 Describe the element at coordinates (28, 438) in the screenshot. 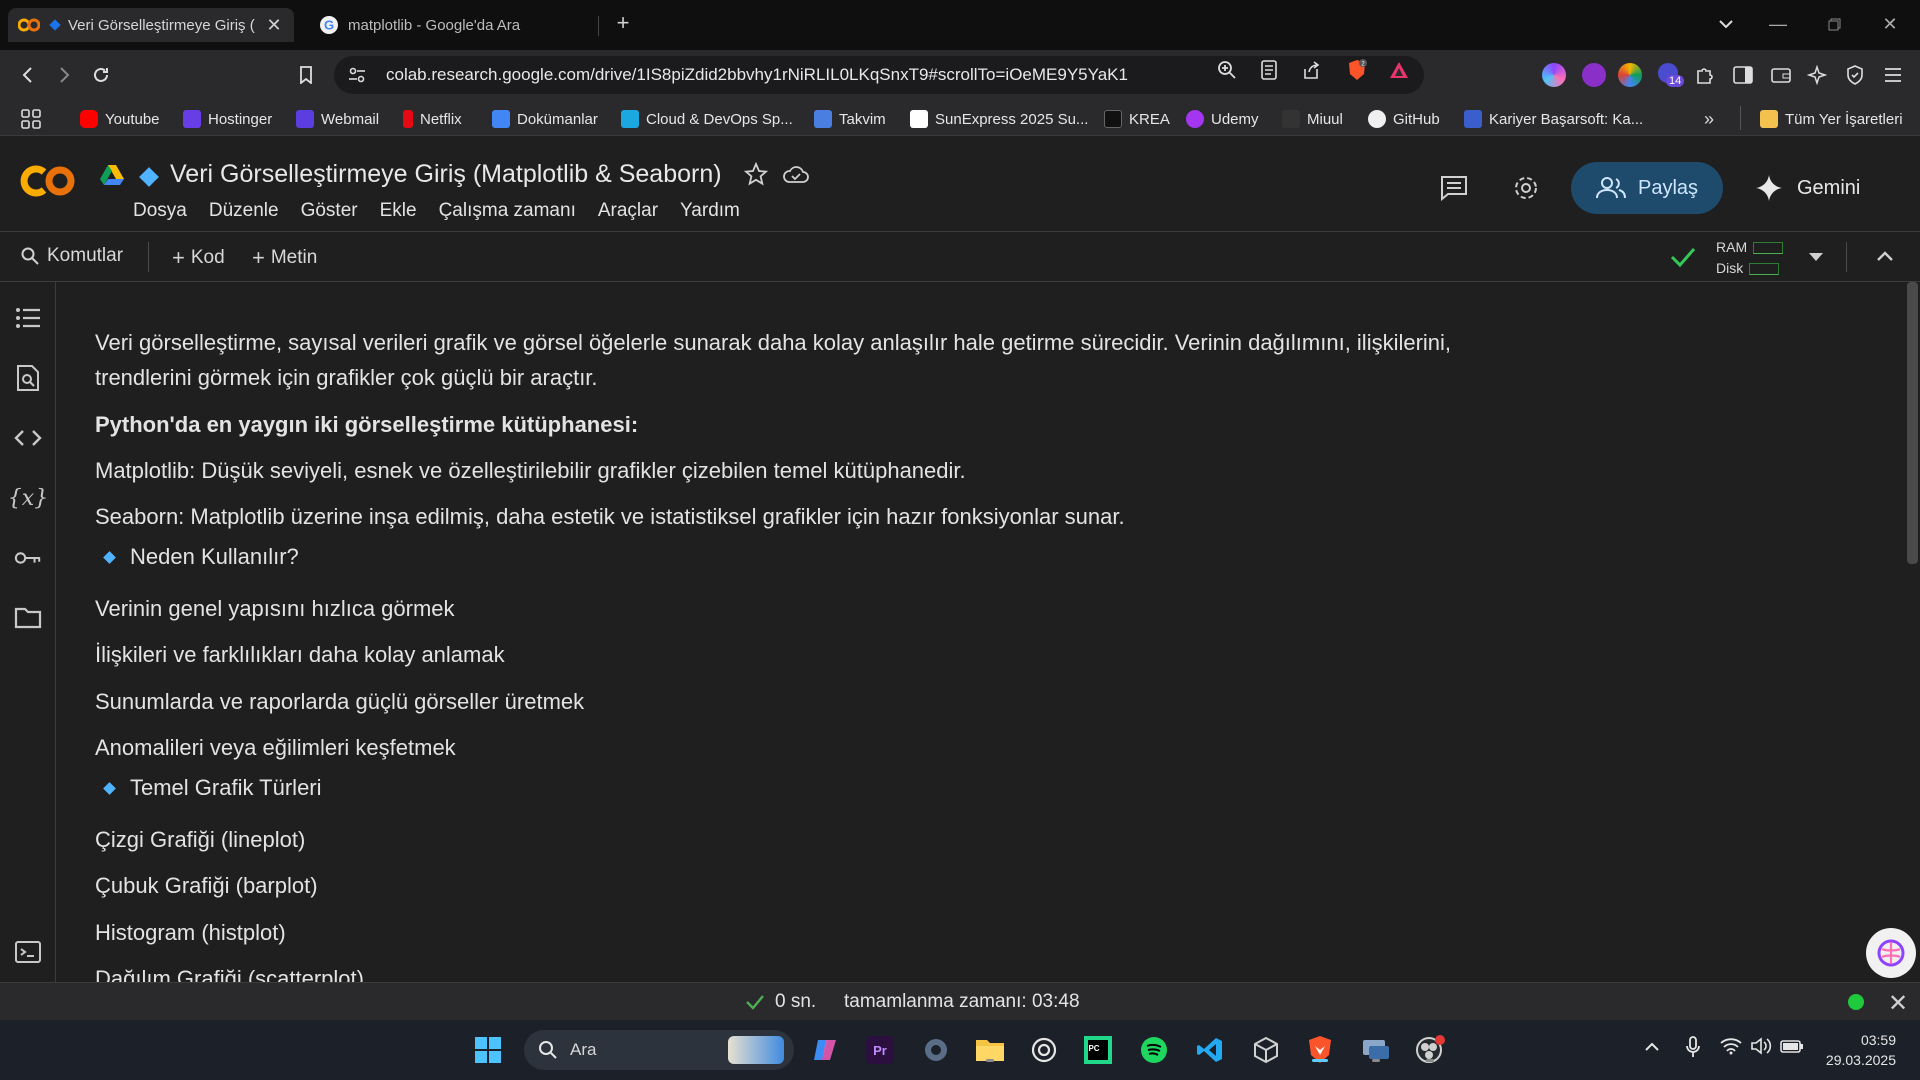

I see `code-snippets-icon` at that location.